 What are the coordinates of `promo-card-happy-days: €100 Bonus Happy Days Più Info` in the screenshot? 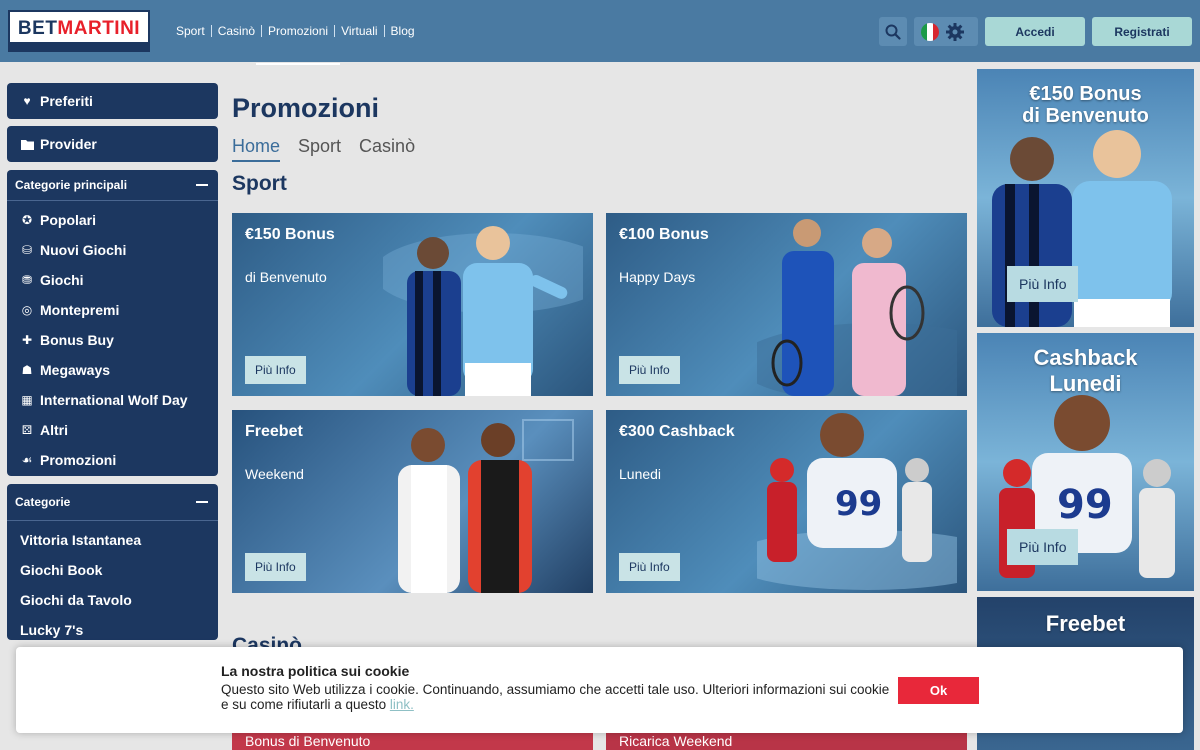 It's located at (786, 304).